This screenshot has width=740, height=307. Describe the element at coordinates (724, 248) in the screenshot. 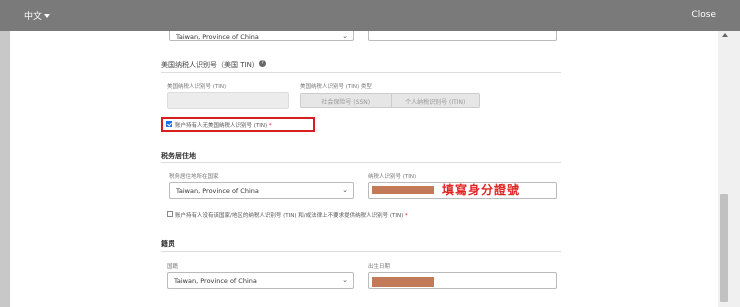

I see `scrollbar-thumb` at that location.